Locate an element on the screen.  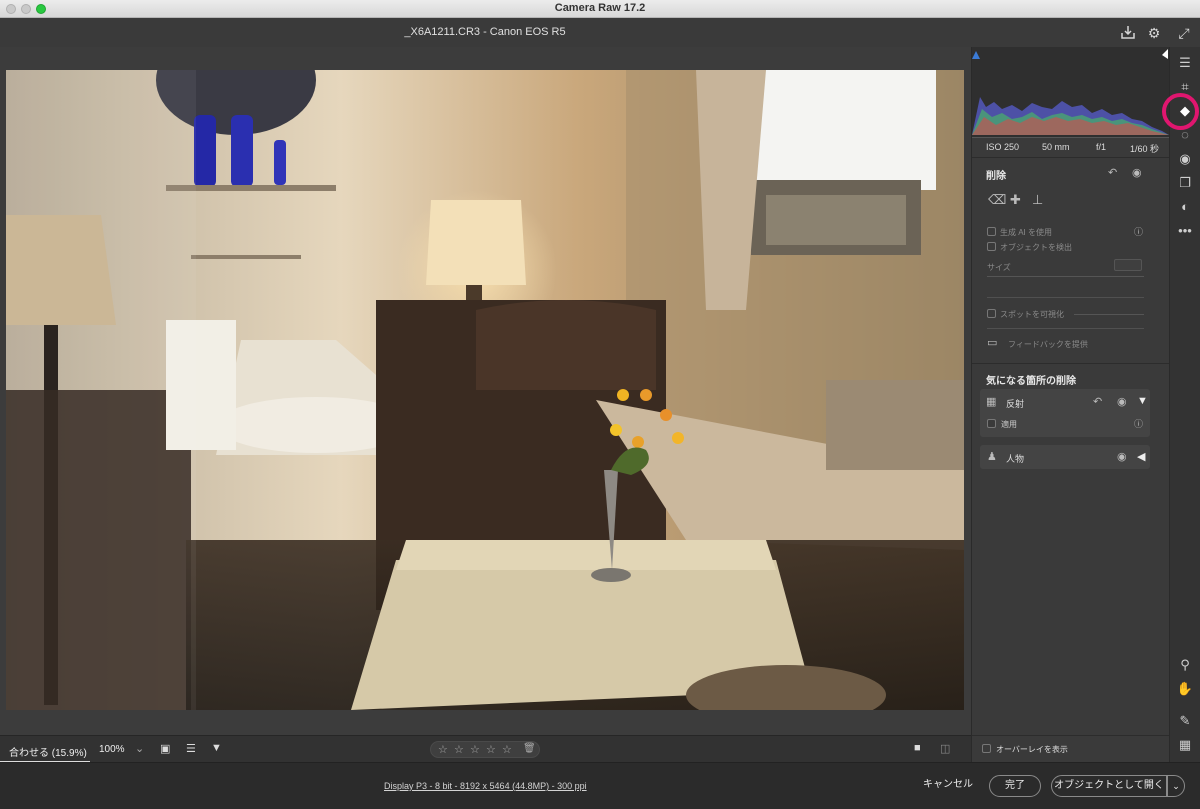
feedback-label: フィードバックを提供 is located at coordinates (1048, 344).